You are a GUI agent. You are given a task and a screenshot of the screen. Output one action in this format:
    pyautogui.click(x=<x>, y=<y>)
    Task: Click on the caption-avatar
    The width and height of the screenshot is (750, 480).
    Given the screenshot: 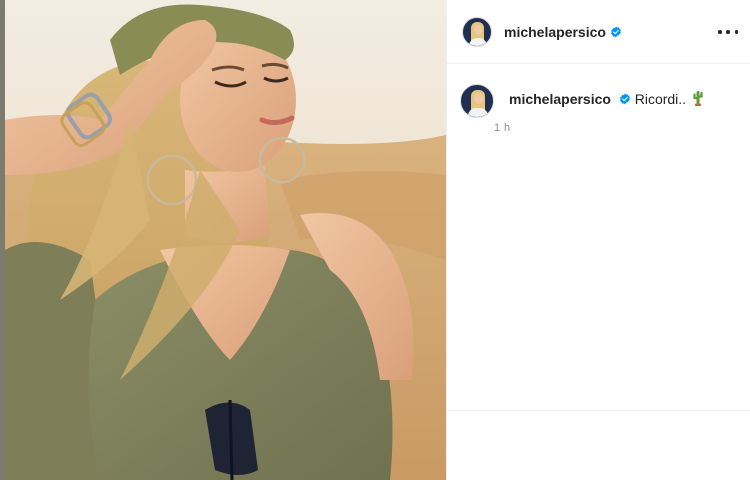 What is the action you would take?
    pyautogui.click(x=477, y=101)
    